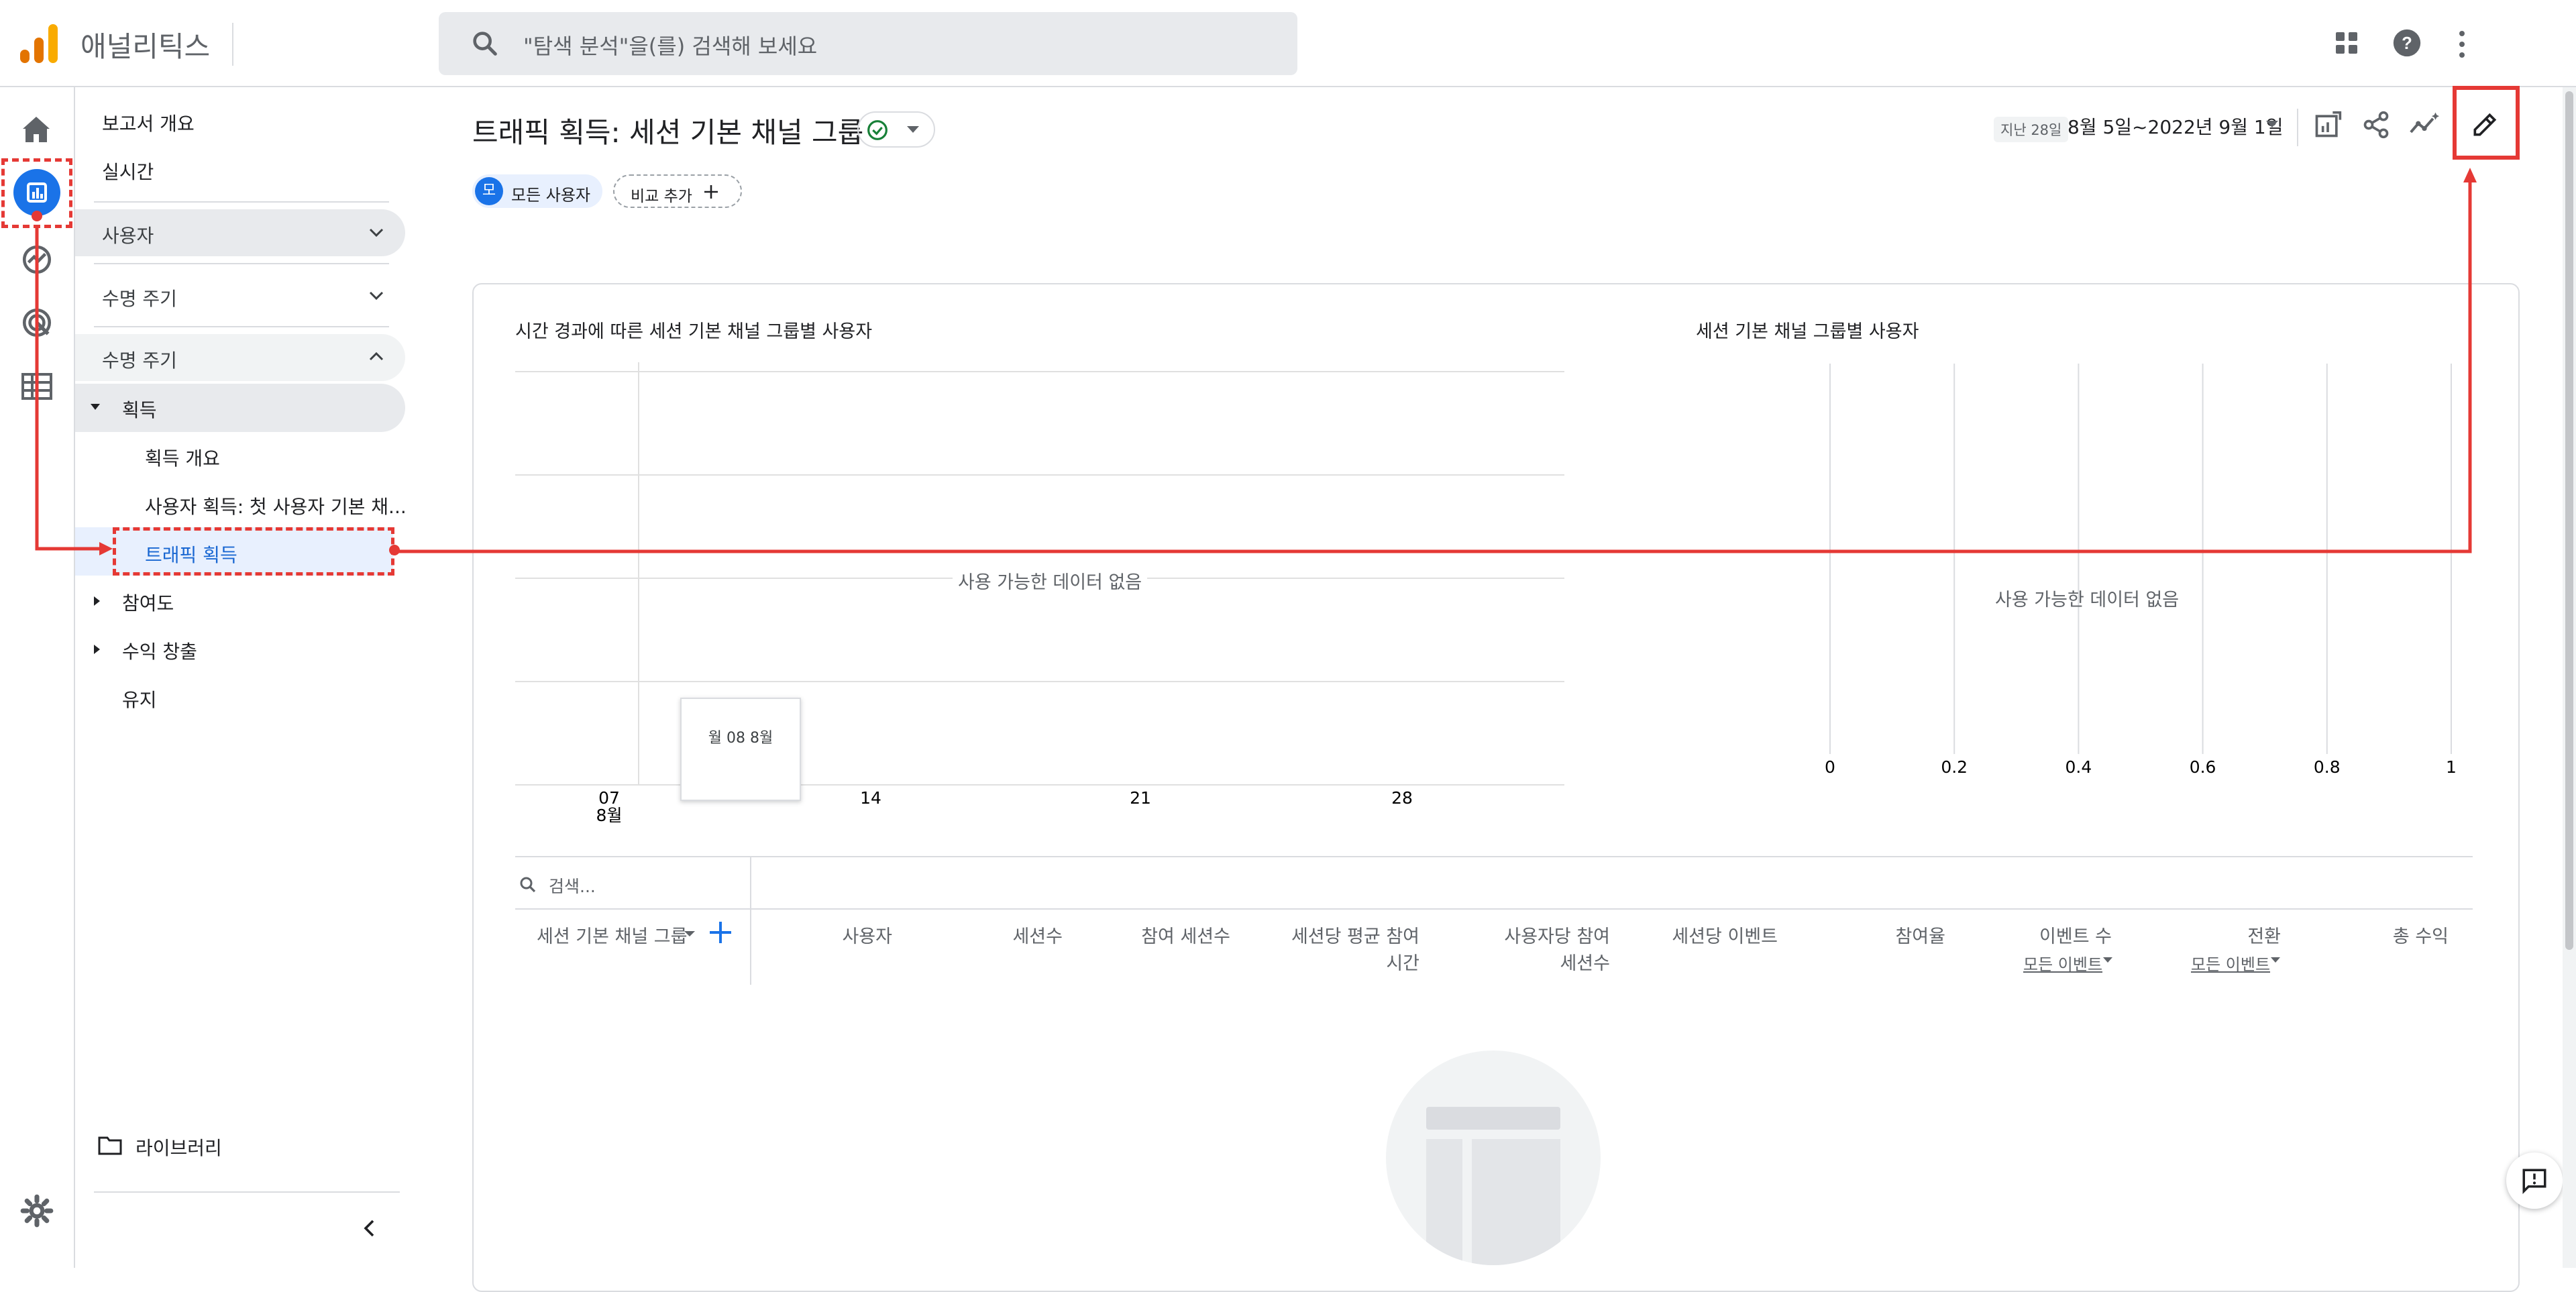 The image size is (2576, 1292). I want to click on nav-monetization: 수익 창출, so click(159, 650).